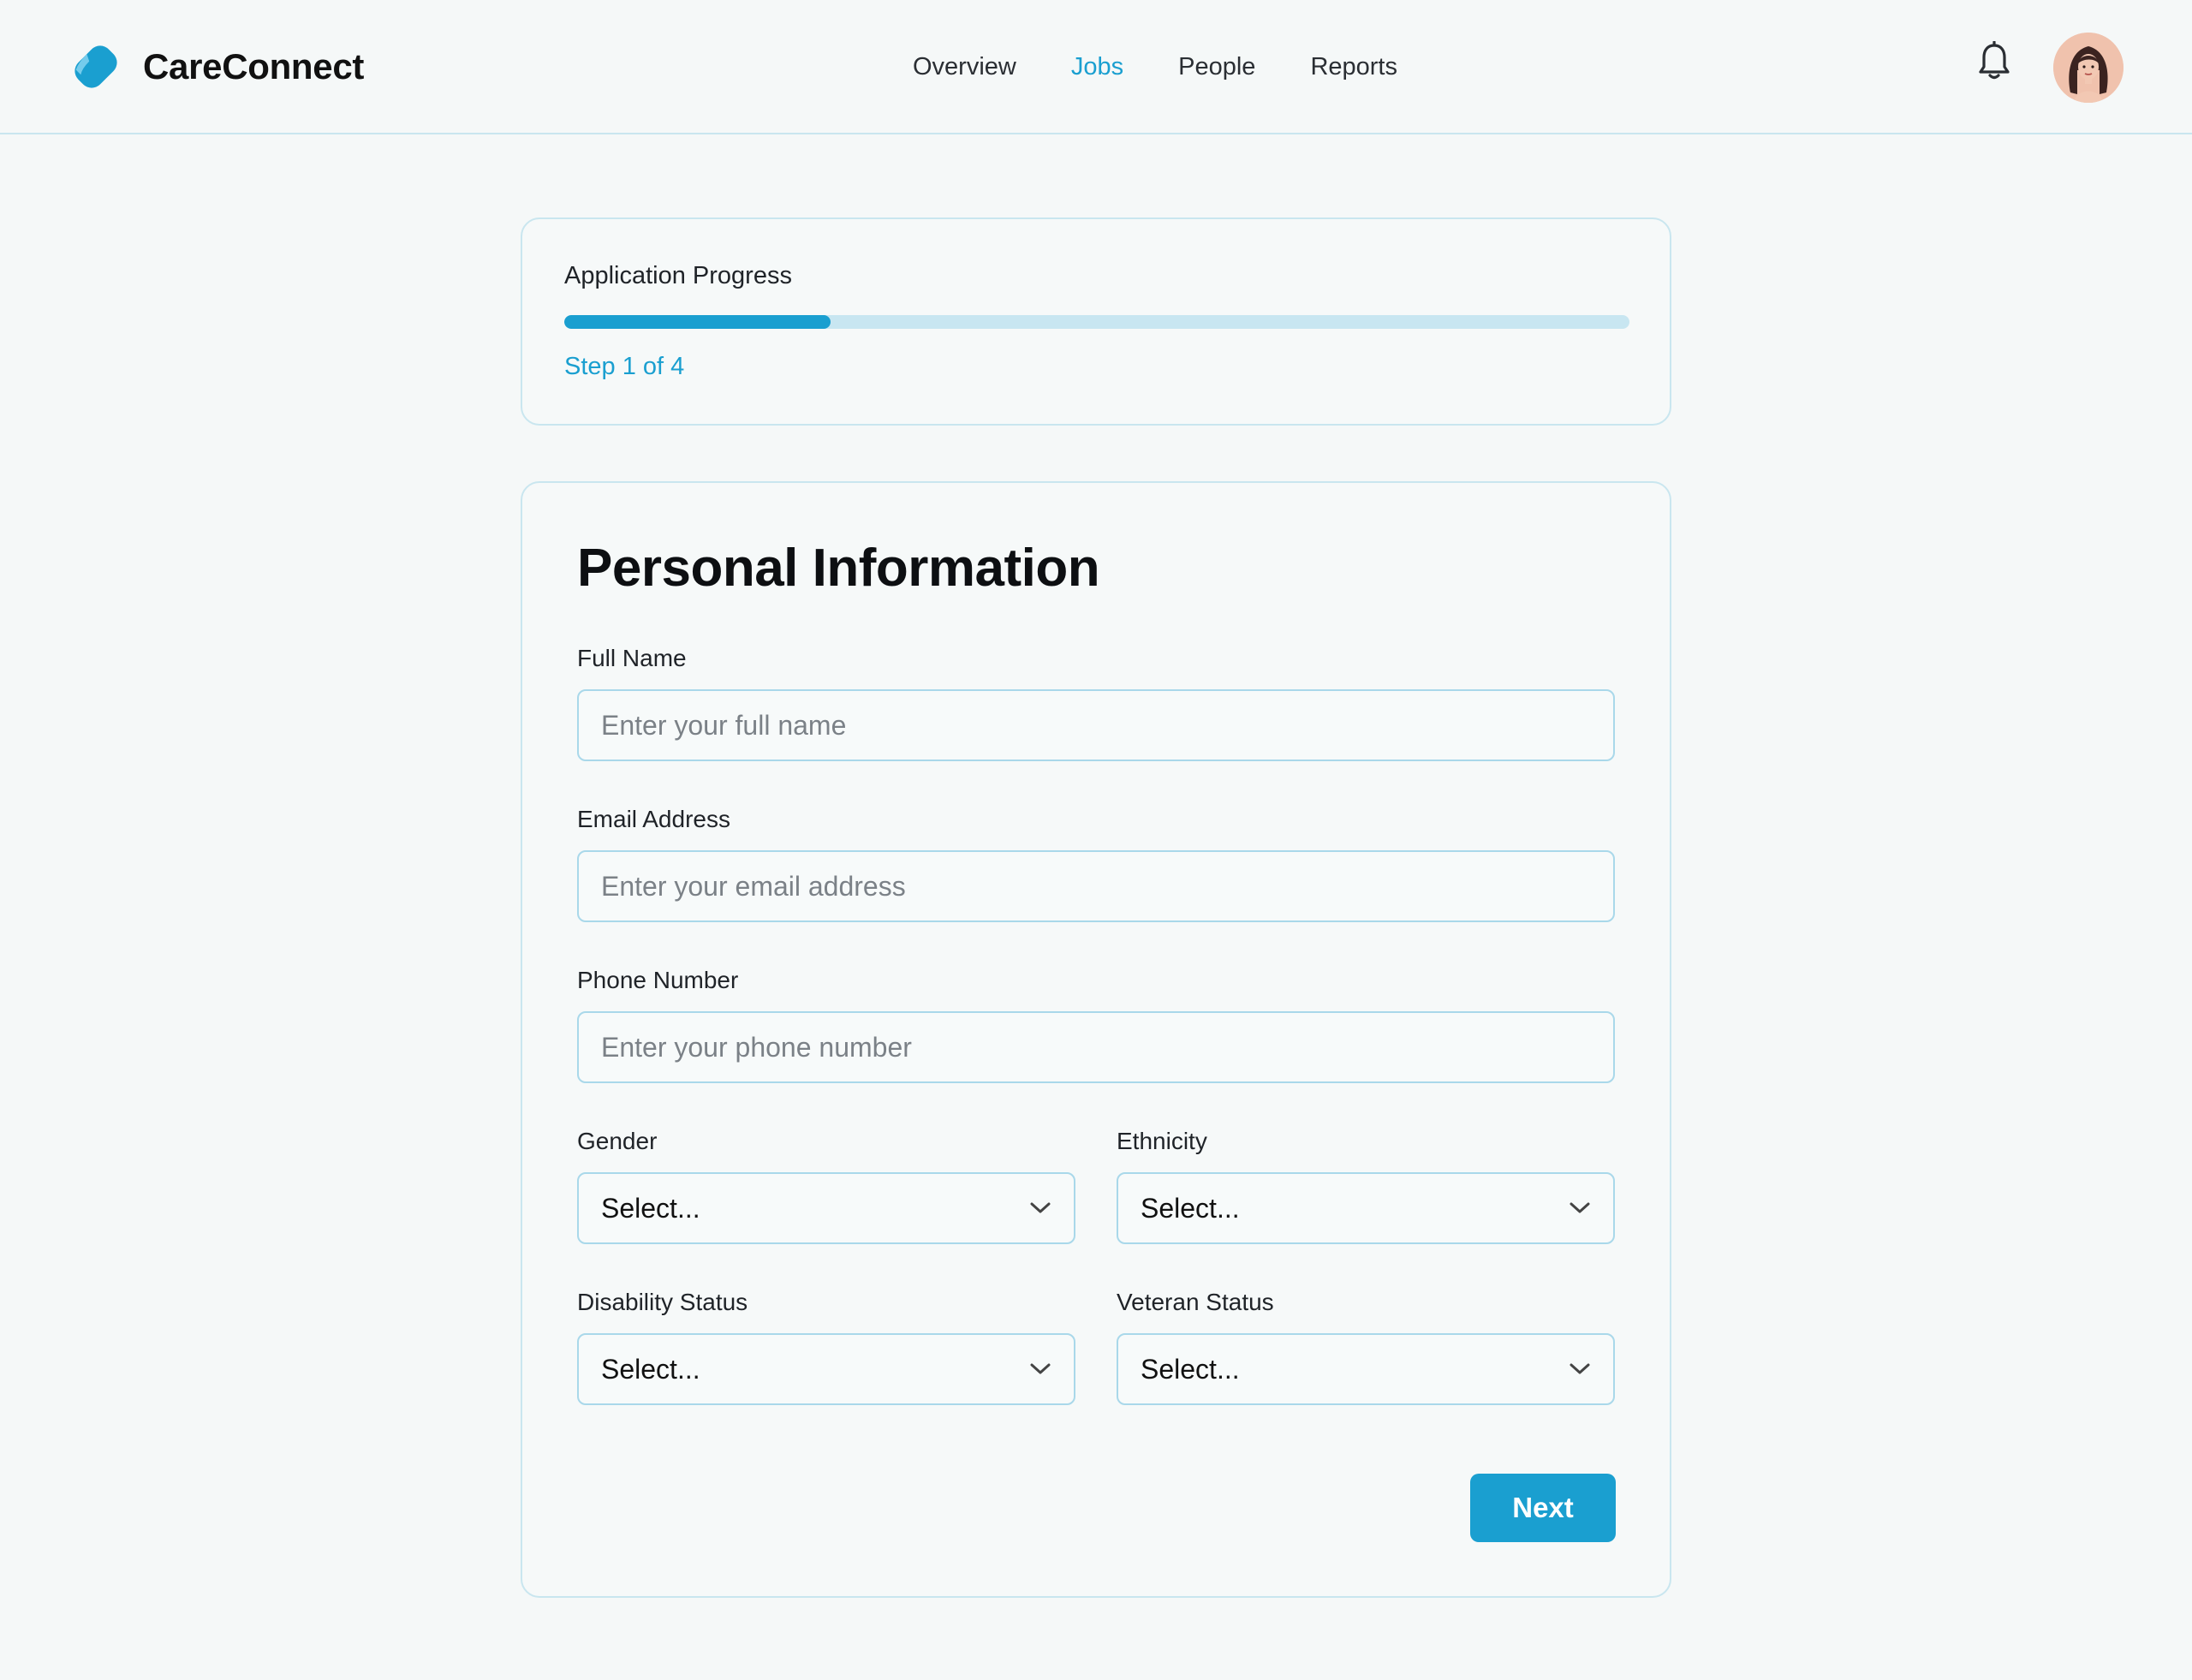 The height and width of the screenshot is (1680, 2192). Describe the element at coordinates (1162, 1141) in the screenshot. I see `ethnicity-label: Ethnicity` at that location.